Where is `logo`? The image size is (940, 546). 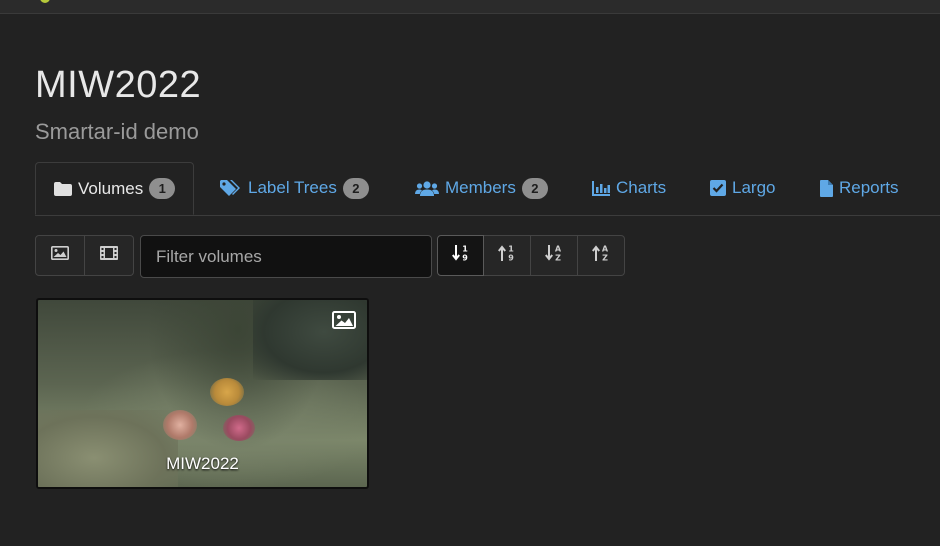 logo is located at coordinates (45, 1).